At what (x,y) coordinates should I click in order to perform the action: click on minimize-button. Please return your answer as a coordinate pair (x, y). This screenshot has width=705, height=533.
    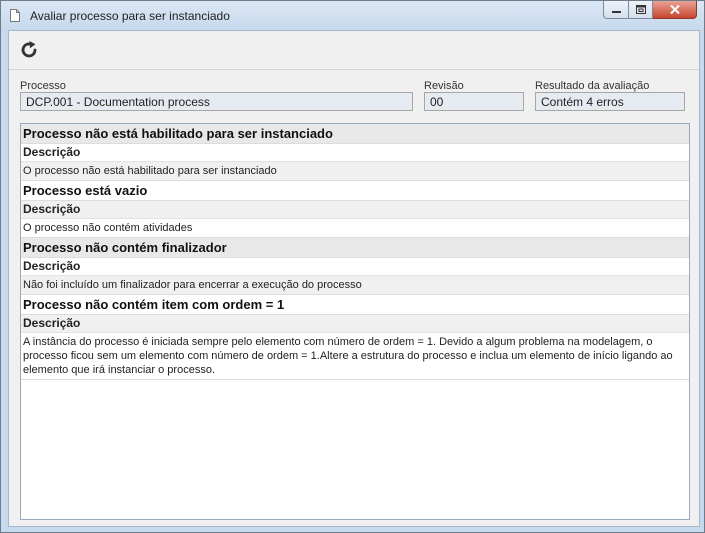
    Looking at the image, I should click on (616, 10).